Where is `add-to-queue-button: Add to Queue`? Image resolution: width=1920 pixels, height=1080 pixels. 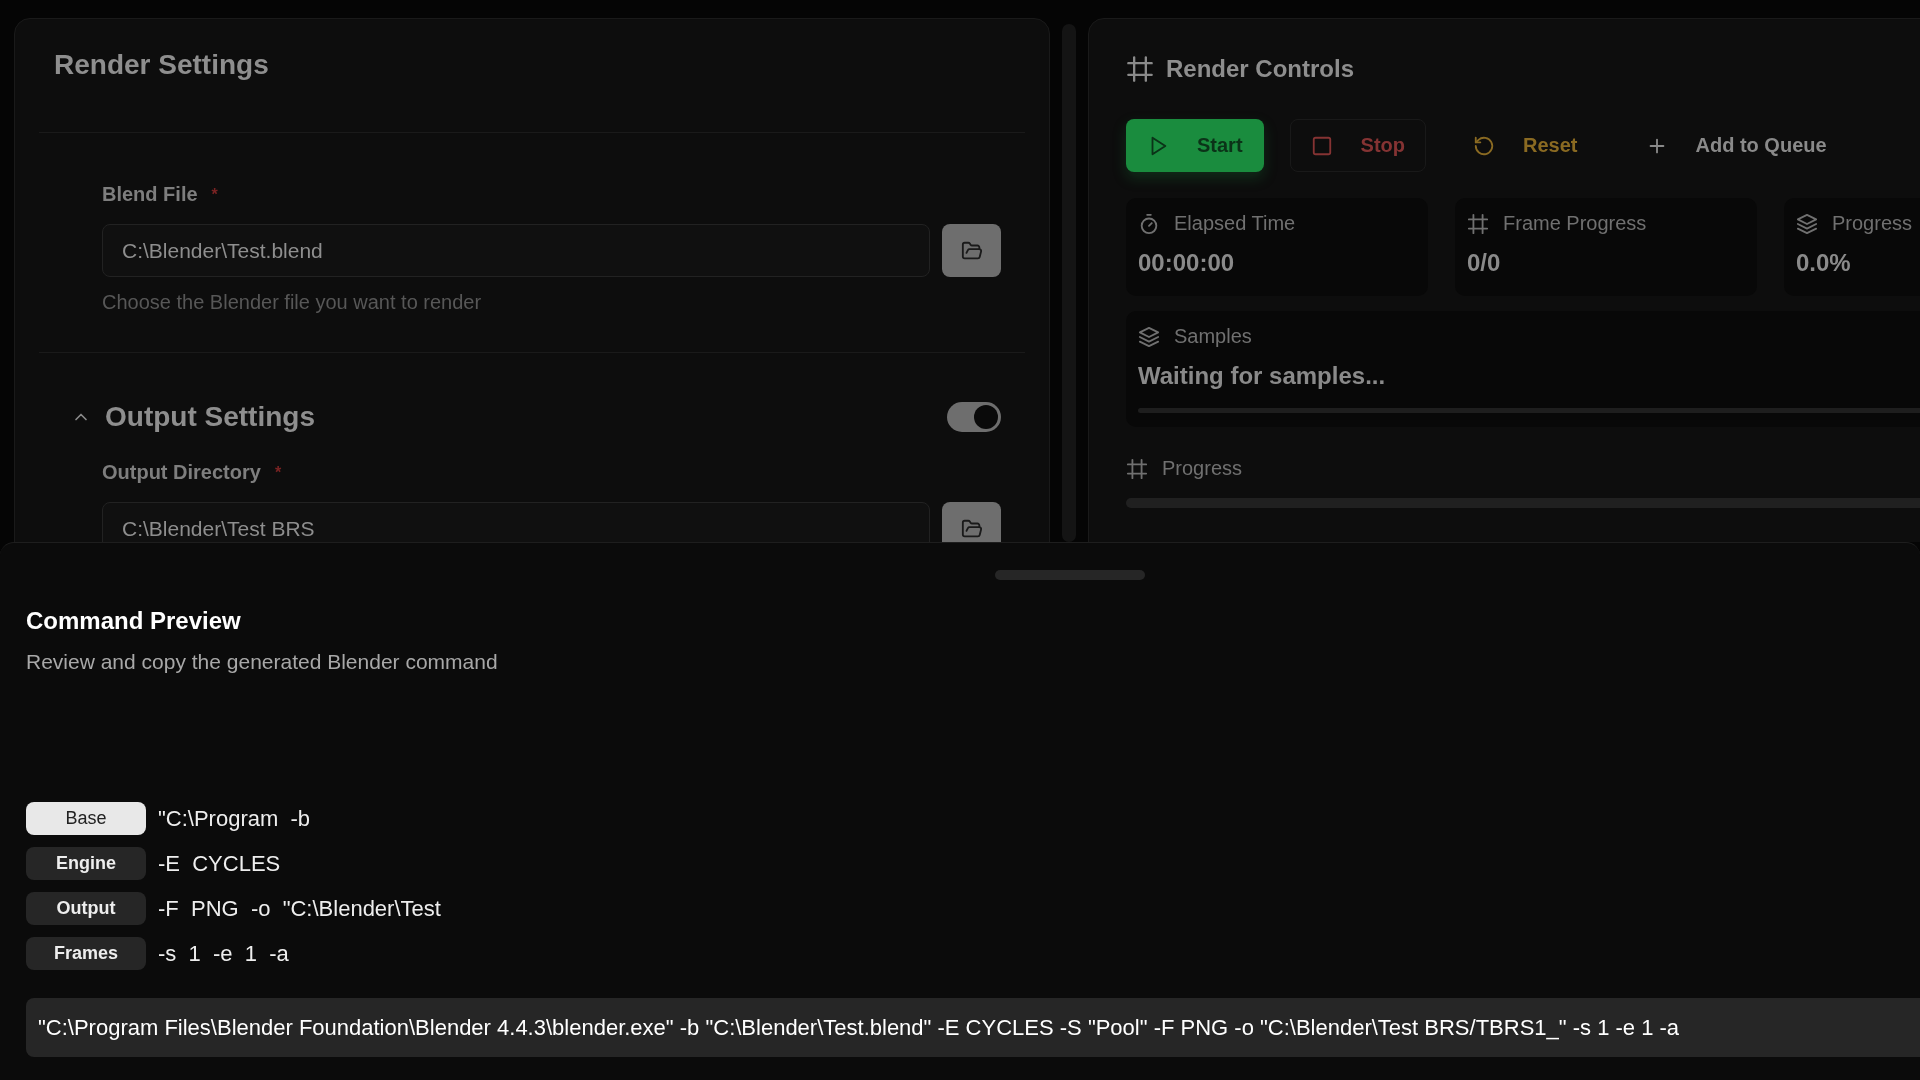
add-to-queue-button: Add to Queue is located at coordinates (1736, 145).